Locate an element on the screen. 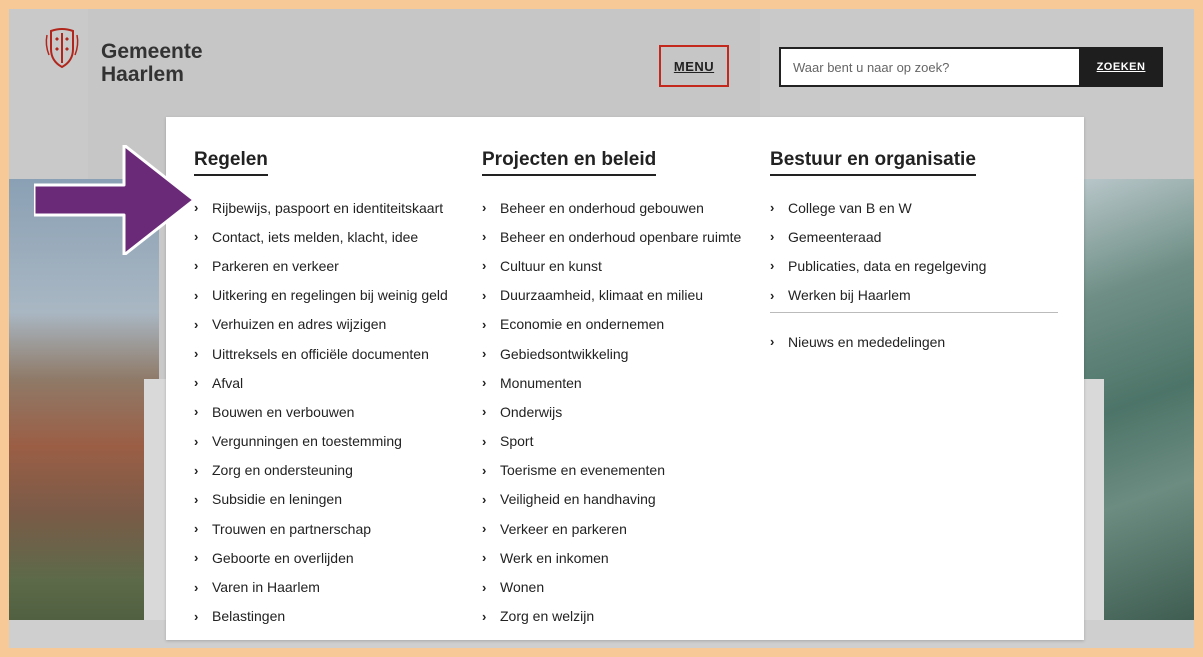 The image size is (1203, 657). menu-item-label: Varen in Haarlem is located at coordinates (266, 587).